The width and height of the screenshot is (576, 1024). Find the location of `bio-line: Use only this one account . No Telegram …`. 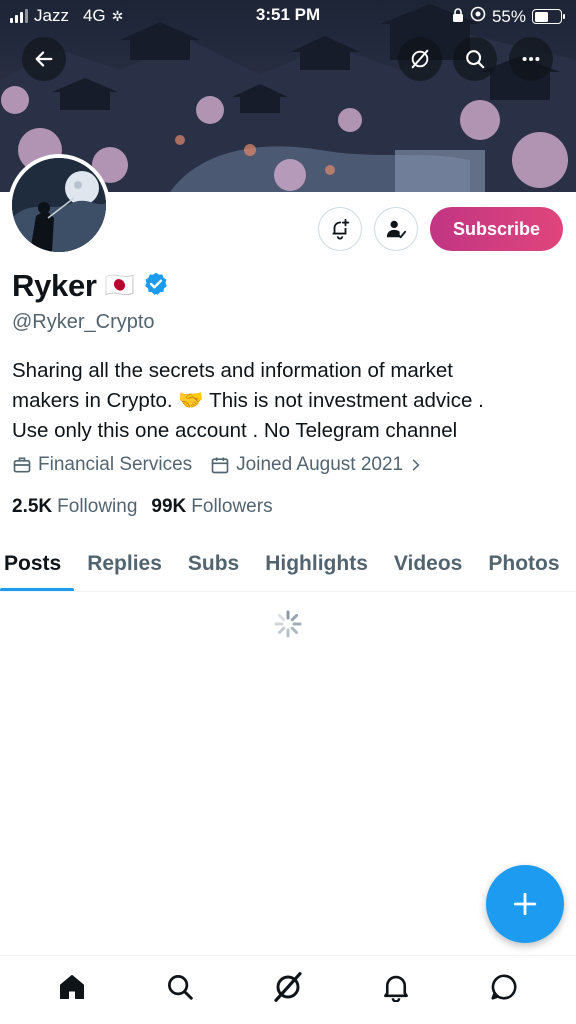

bio-line: Use only this one account . No Telegram … is located at coordinates (235, 430).